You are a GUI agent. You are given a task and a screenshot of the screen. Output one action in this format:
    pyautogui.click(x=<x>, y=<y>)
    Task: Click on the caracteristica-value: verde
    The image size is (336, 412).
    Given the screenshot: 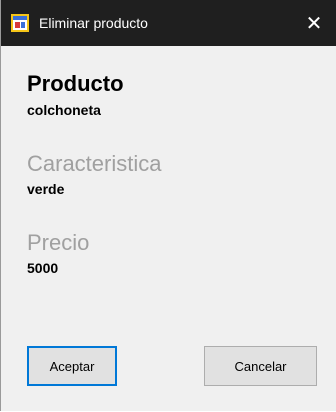 What is the action you would take?
    pyautogui.click(x=46, y=189)
    